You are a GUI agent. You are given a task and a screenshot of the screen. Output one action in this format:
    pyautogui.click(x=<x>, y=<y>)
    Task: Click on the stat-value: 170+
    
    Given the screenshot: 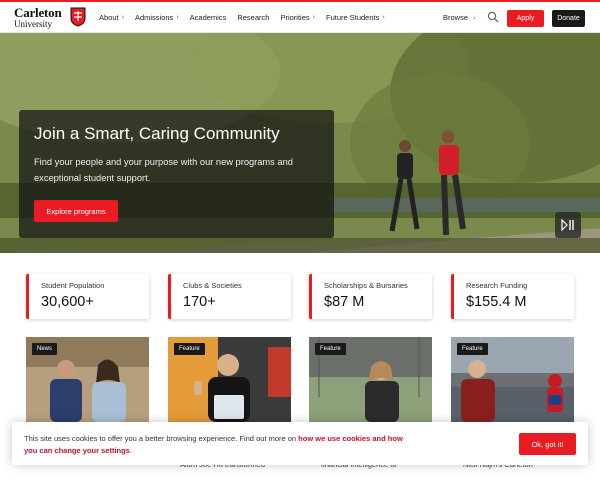 What is the action you would take?
    pyautogui.click(x=199, y=302)
    